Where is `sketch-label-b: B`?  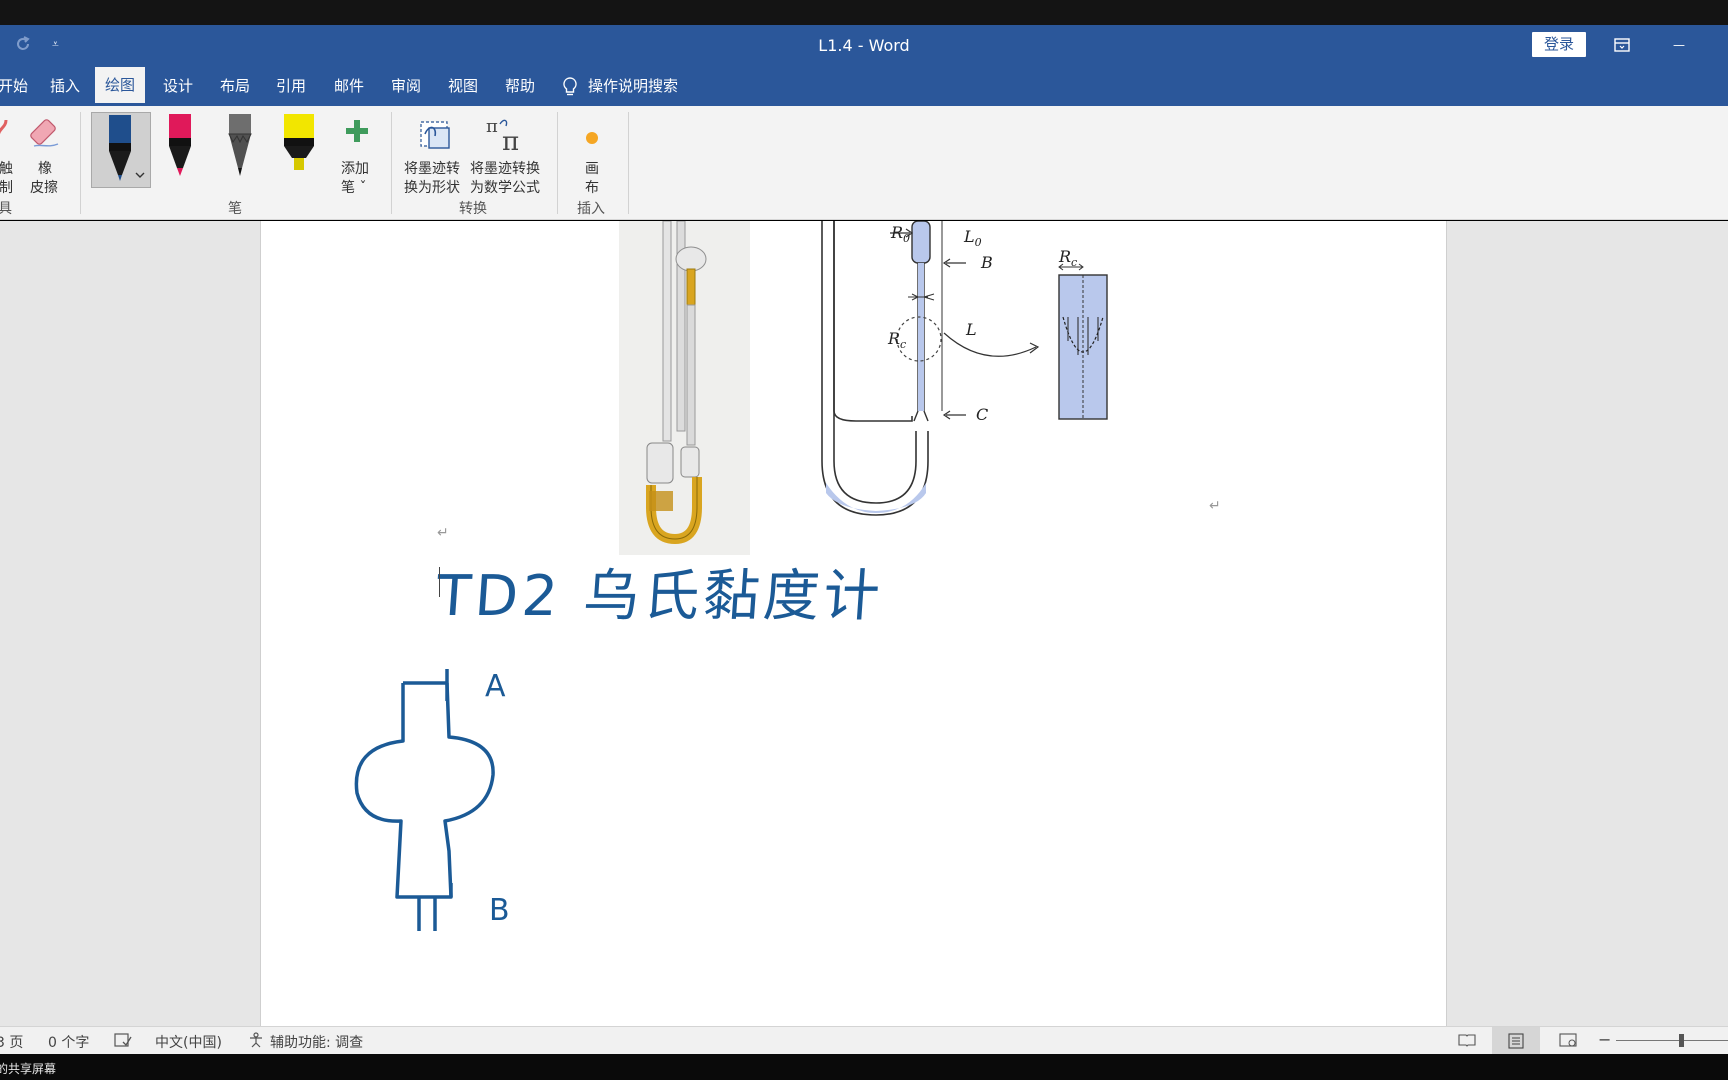
sketch-label-b: B is located at coordinates (499, 910).